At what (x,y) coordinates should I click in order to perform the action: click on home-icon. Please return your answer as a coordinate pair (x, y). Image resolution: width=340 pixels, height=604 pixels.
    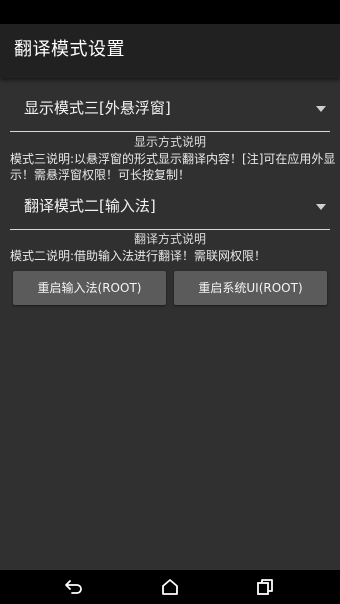
    Looking at the image, I should click on (170, 587).